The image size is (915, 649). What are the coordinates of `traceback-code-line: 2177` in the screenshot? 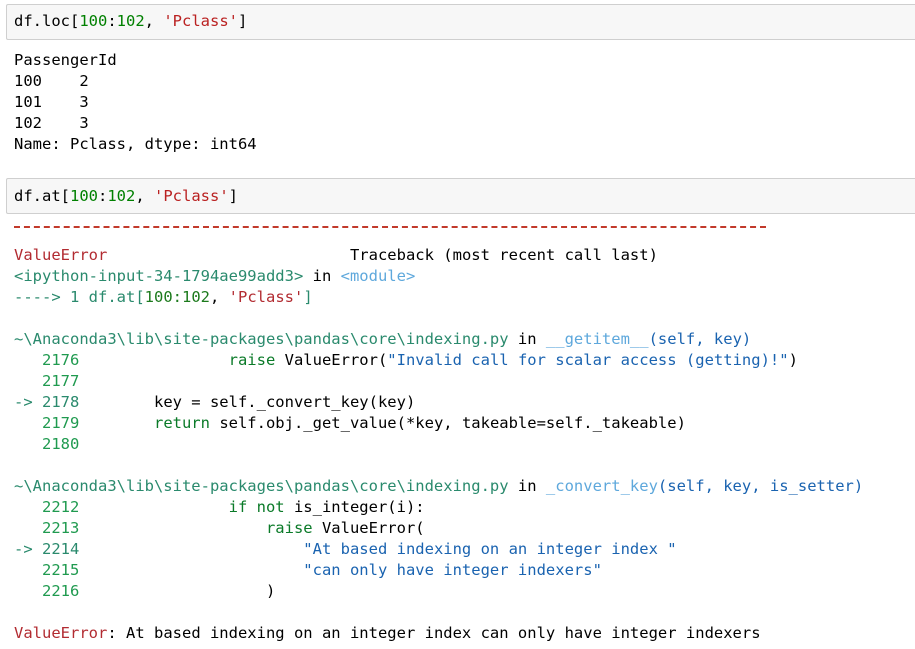 It's located at (61, 381).